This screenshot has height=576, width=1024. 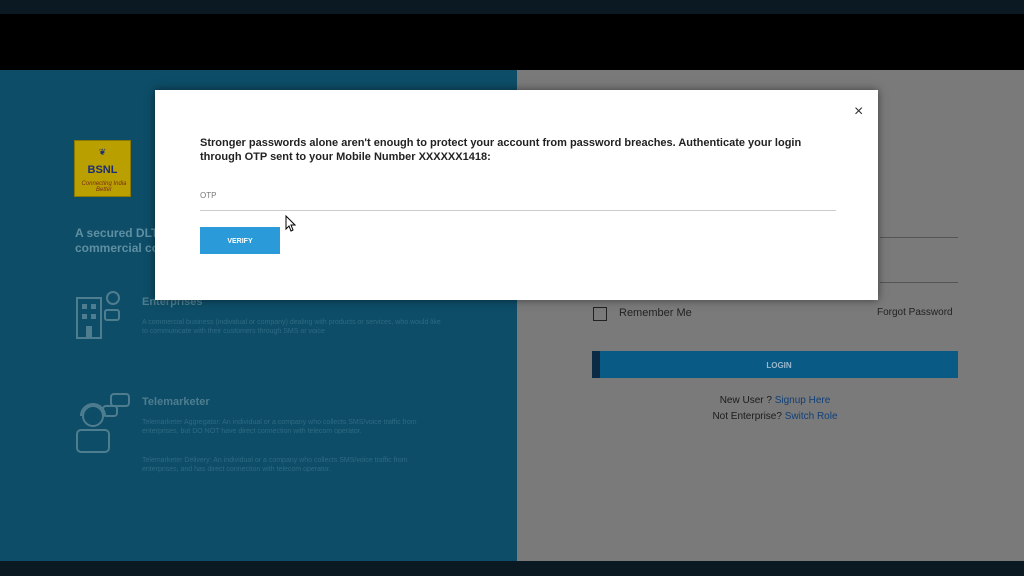 What do you see at coordinates (512, 7) in the screenshot?
I see `top-bar` at bounding box center [512, 7].